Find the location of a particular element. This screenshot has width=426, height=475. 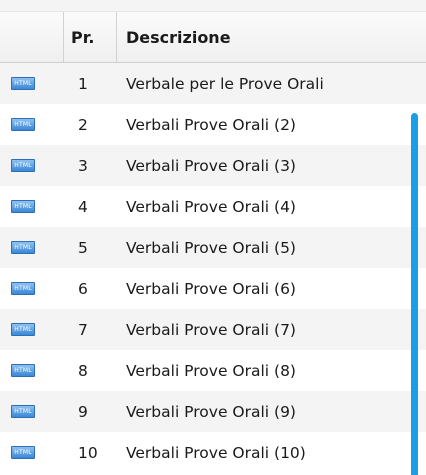

row-description: Verbali Prove Orali (8) is located at coordinates (211, 370).